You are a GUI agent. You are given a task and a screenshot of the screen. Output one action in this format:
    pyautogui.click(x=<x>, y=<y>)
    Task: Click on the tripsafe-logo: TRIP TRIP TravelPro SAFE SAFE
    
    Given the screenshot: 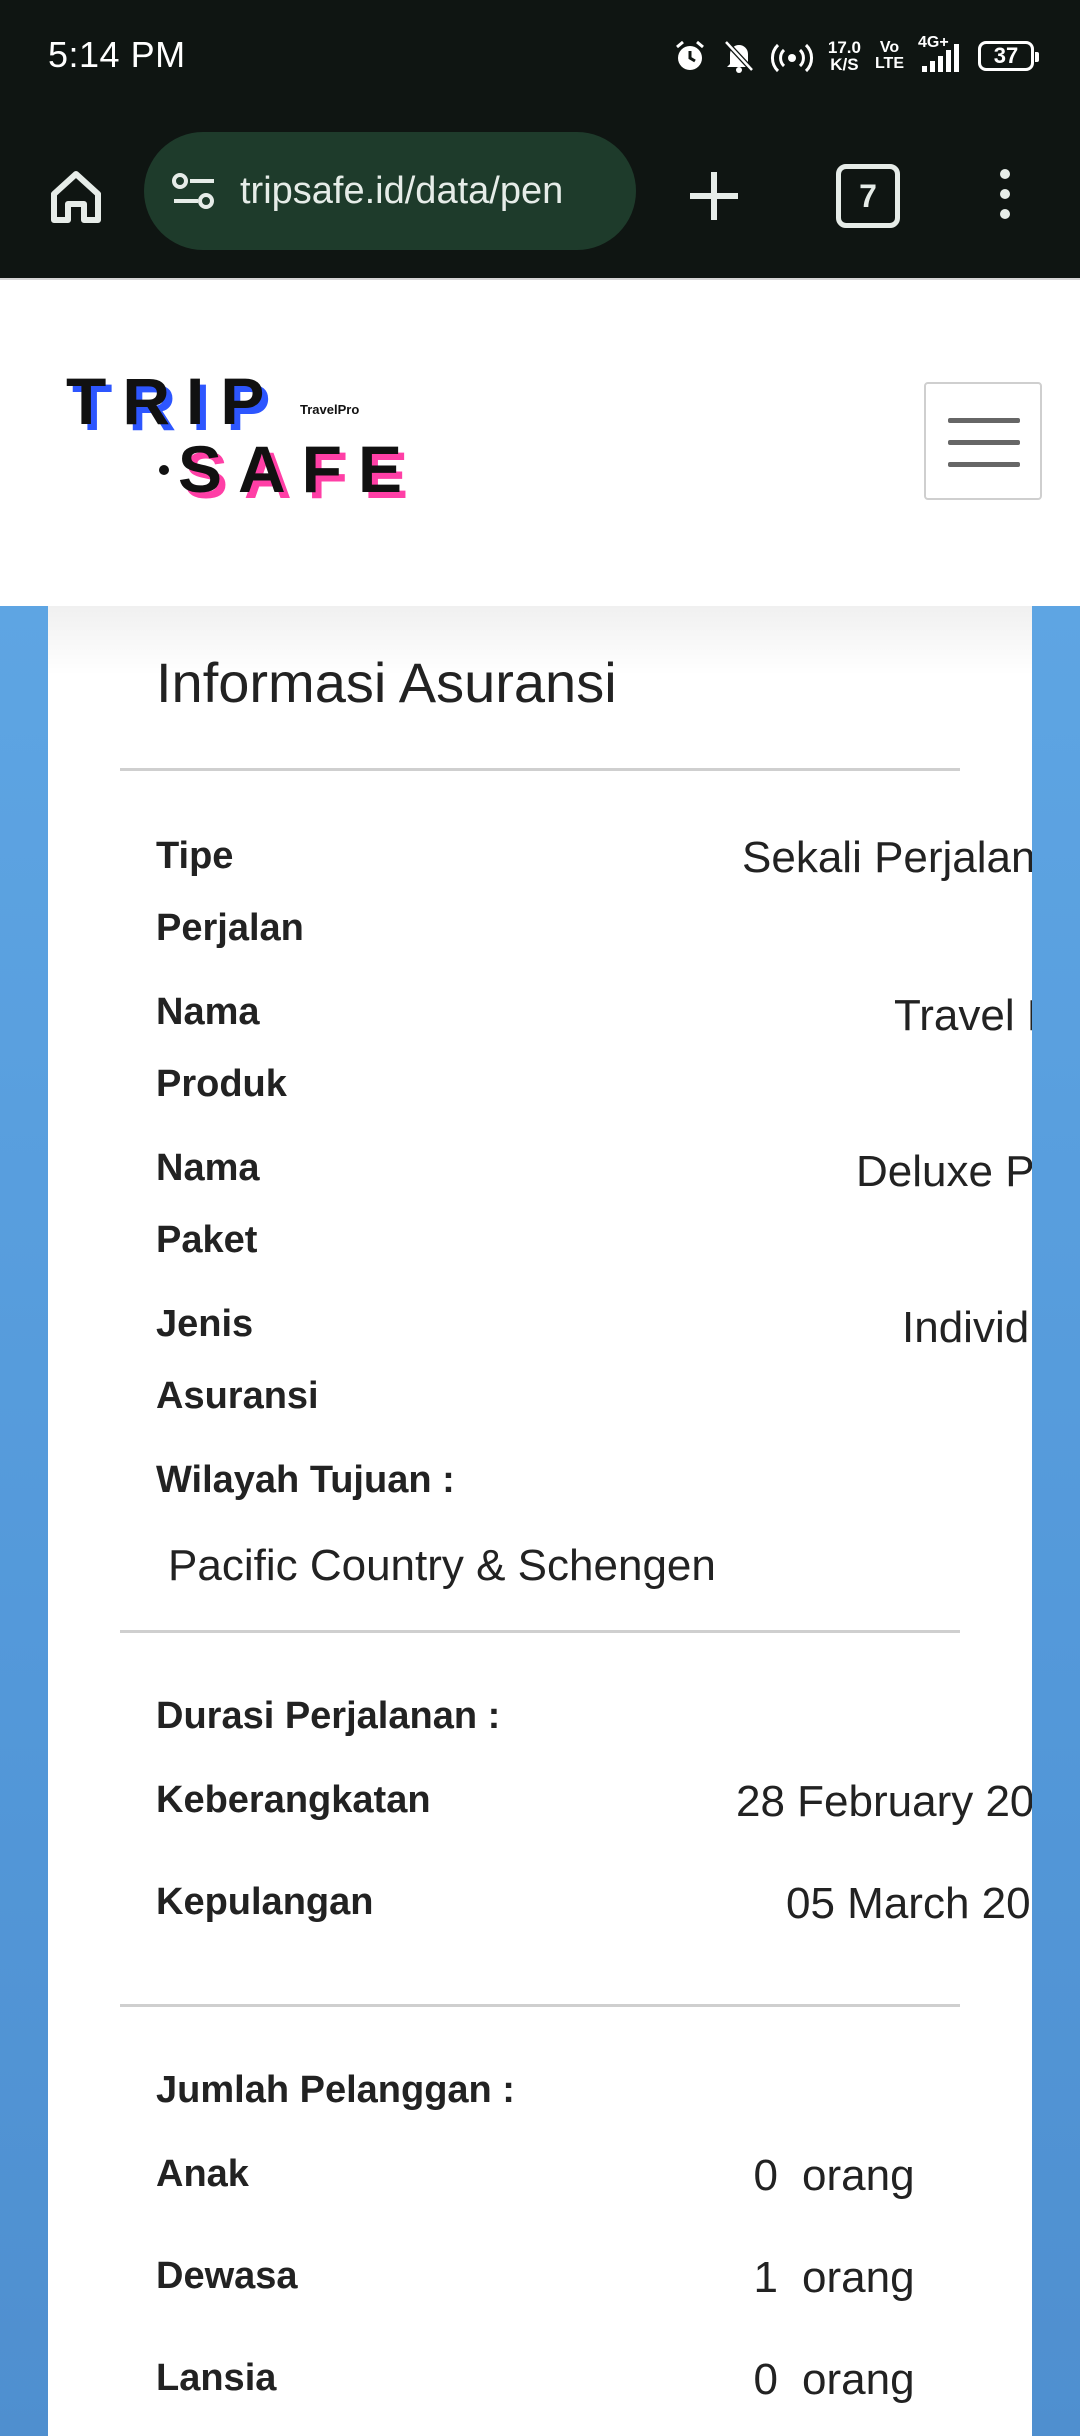 What is the action you would take?
    pyautogui.click(x=246, y=438)
    